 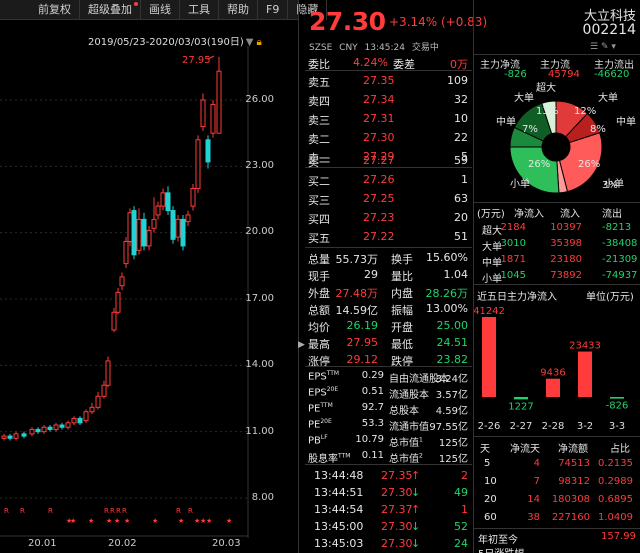 I want to click on ask-row: 卖四 27.34 32, so click(x=388, y=99).